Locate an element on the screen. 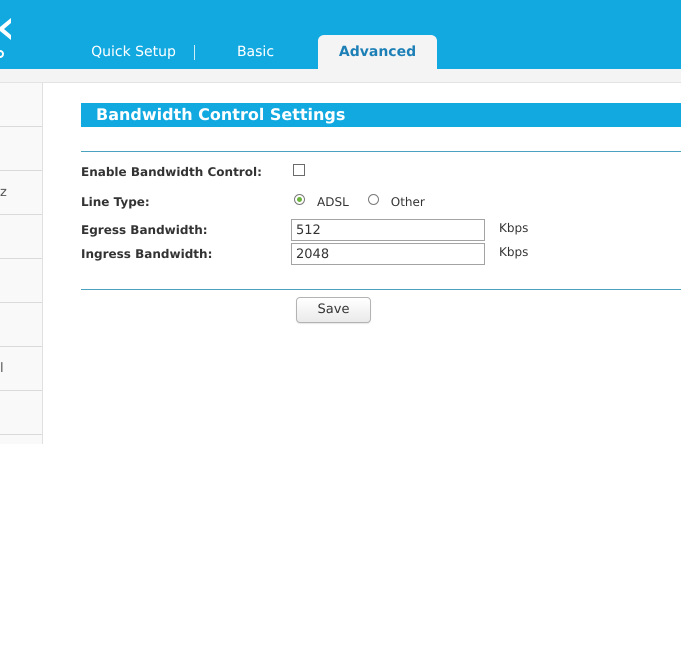  logo-icon is located at coordinates (5, 39).